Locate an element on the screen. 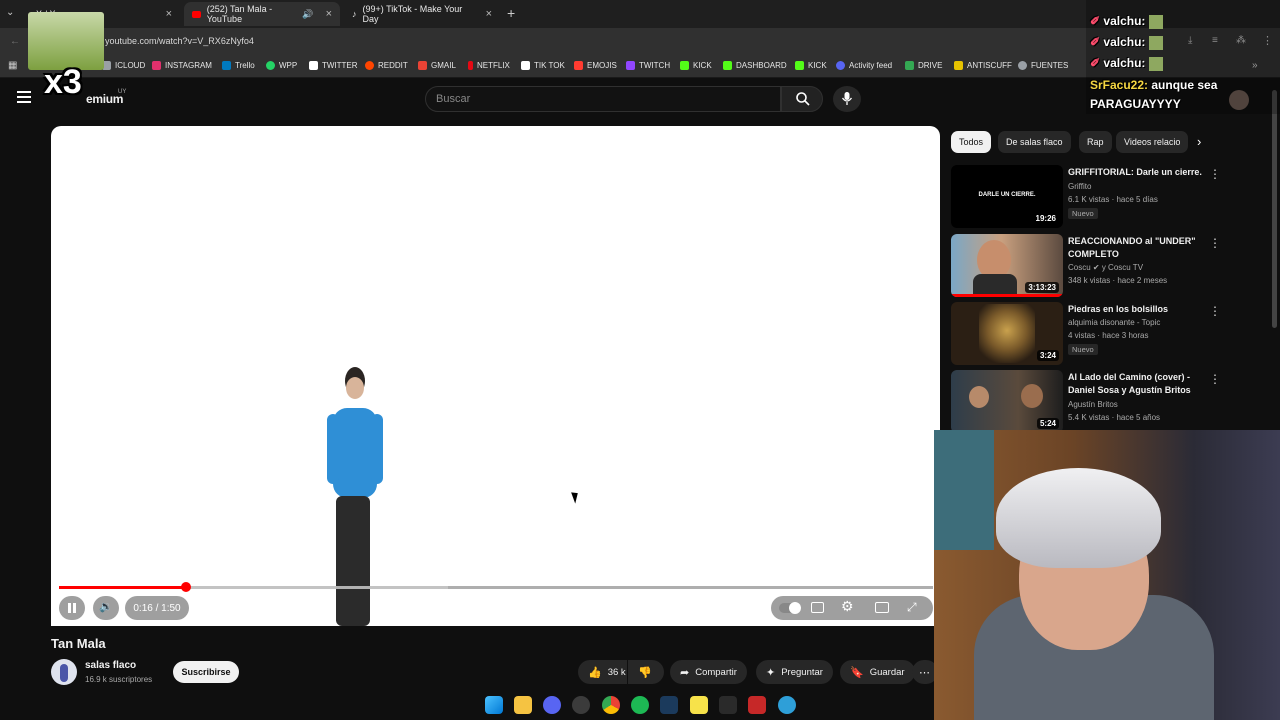 The height and width of the screenshot is (720, 1280). bookmark-fuentes: FUENTES is located at coordinates (1043, 65).